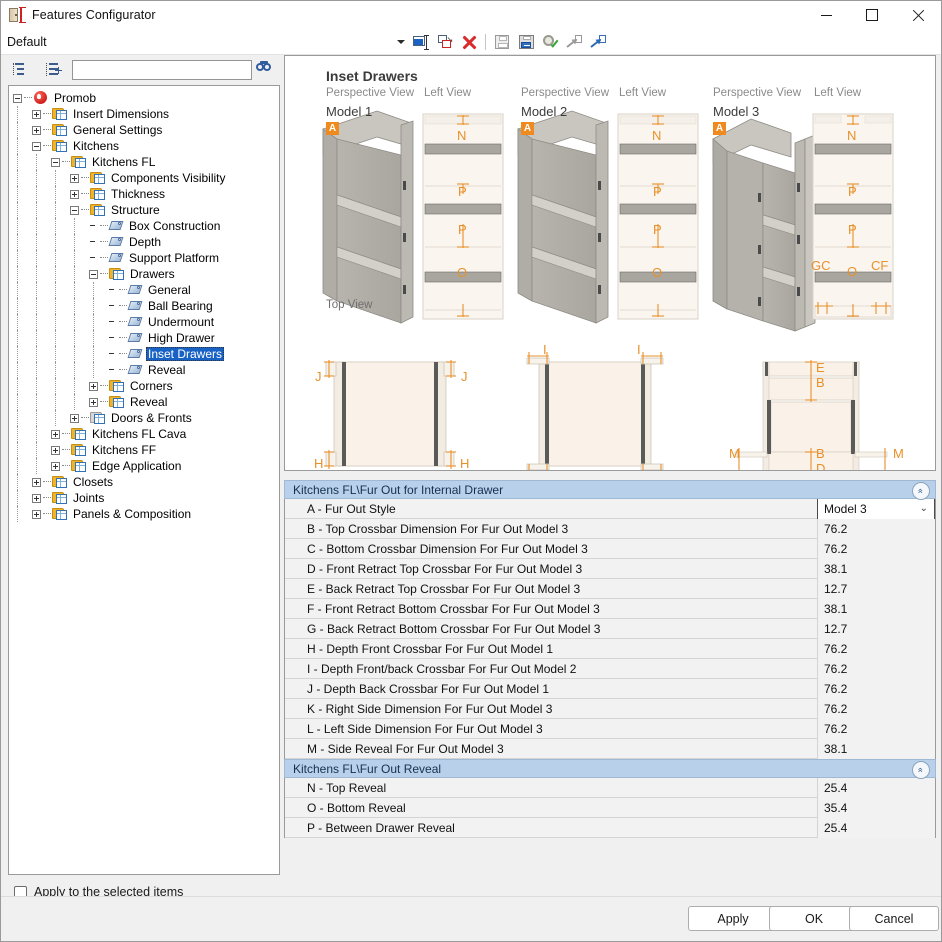 The width and height of the screenshot is (942, 942). What do you see at coordinates (610, 827) in the screenshot?
I see `property-row: P - Between Drawer Reveal 25.4` at bounding box center [610, 827].